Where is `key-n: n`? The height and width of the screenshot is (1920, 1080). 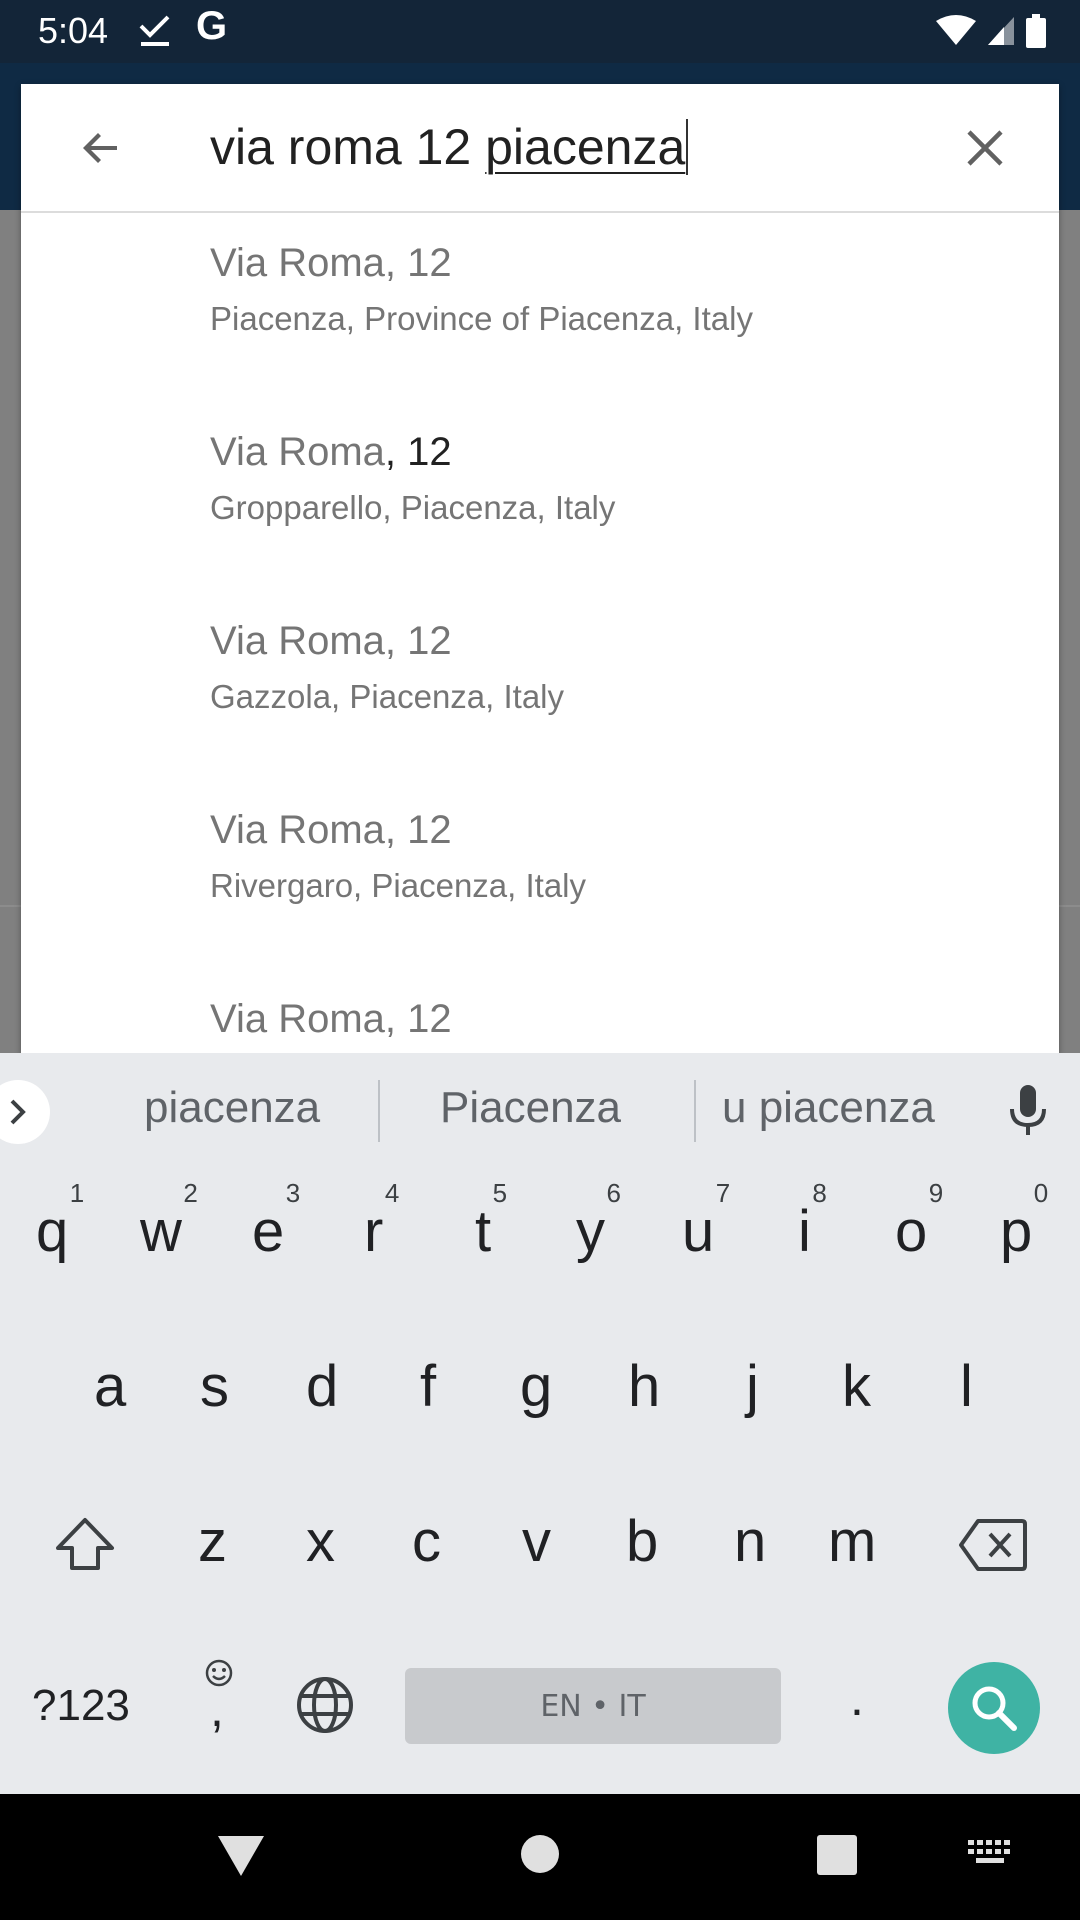
key-n: n is located at coordinates (750, 1541).